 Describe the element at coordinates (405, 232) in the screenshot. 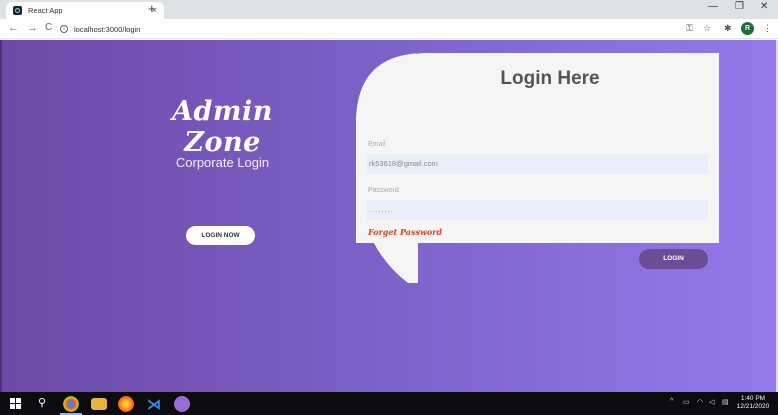

I see `forgot-password-link: Forget Password` at that location.